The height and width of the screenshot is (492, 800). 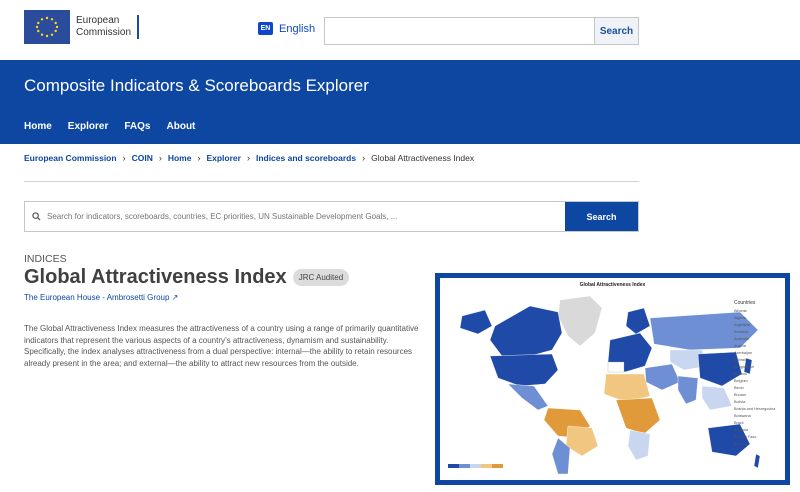 What do you see at coordinates (97, 297) in the screenshot?
I see `organization-name: The European House - Ambrosetti Group` at bounding box center [97, 297].